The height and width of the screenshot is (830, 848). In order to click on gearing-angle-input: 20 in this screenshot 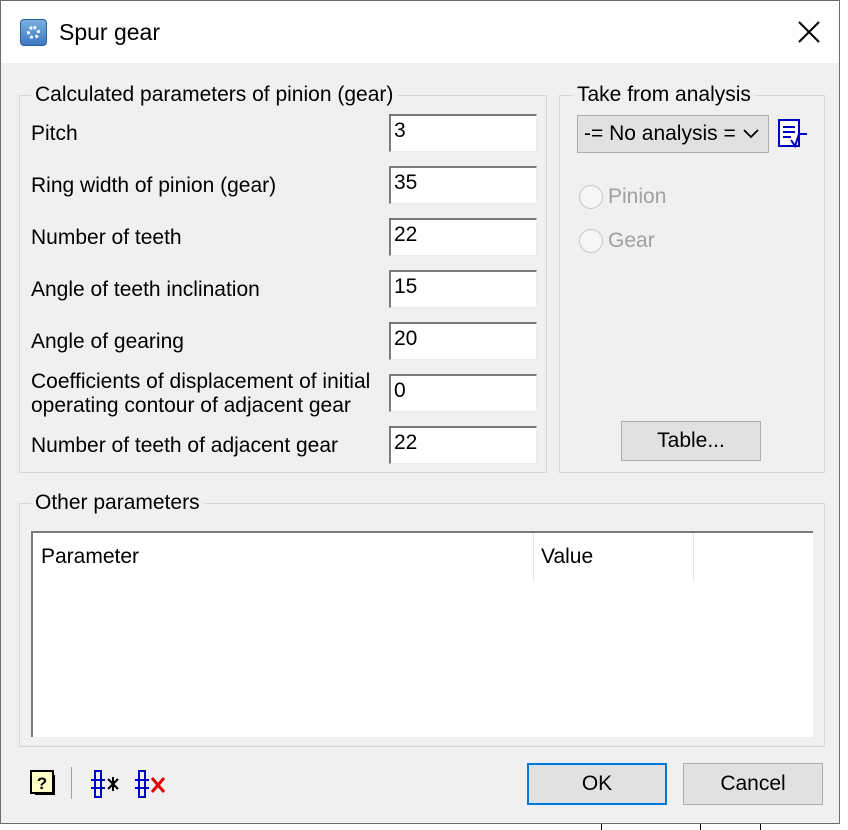, I will do `click(463, 341)`.